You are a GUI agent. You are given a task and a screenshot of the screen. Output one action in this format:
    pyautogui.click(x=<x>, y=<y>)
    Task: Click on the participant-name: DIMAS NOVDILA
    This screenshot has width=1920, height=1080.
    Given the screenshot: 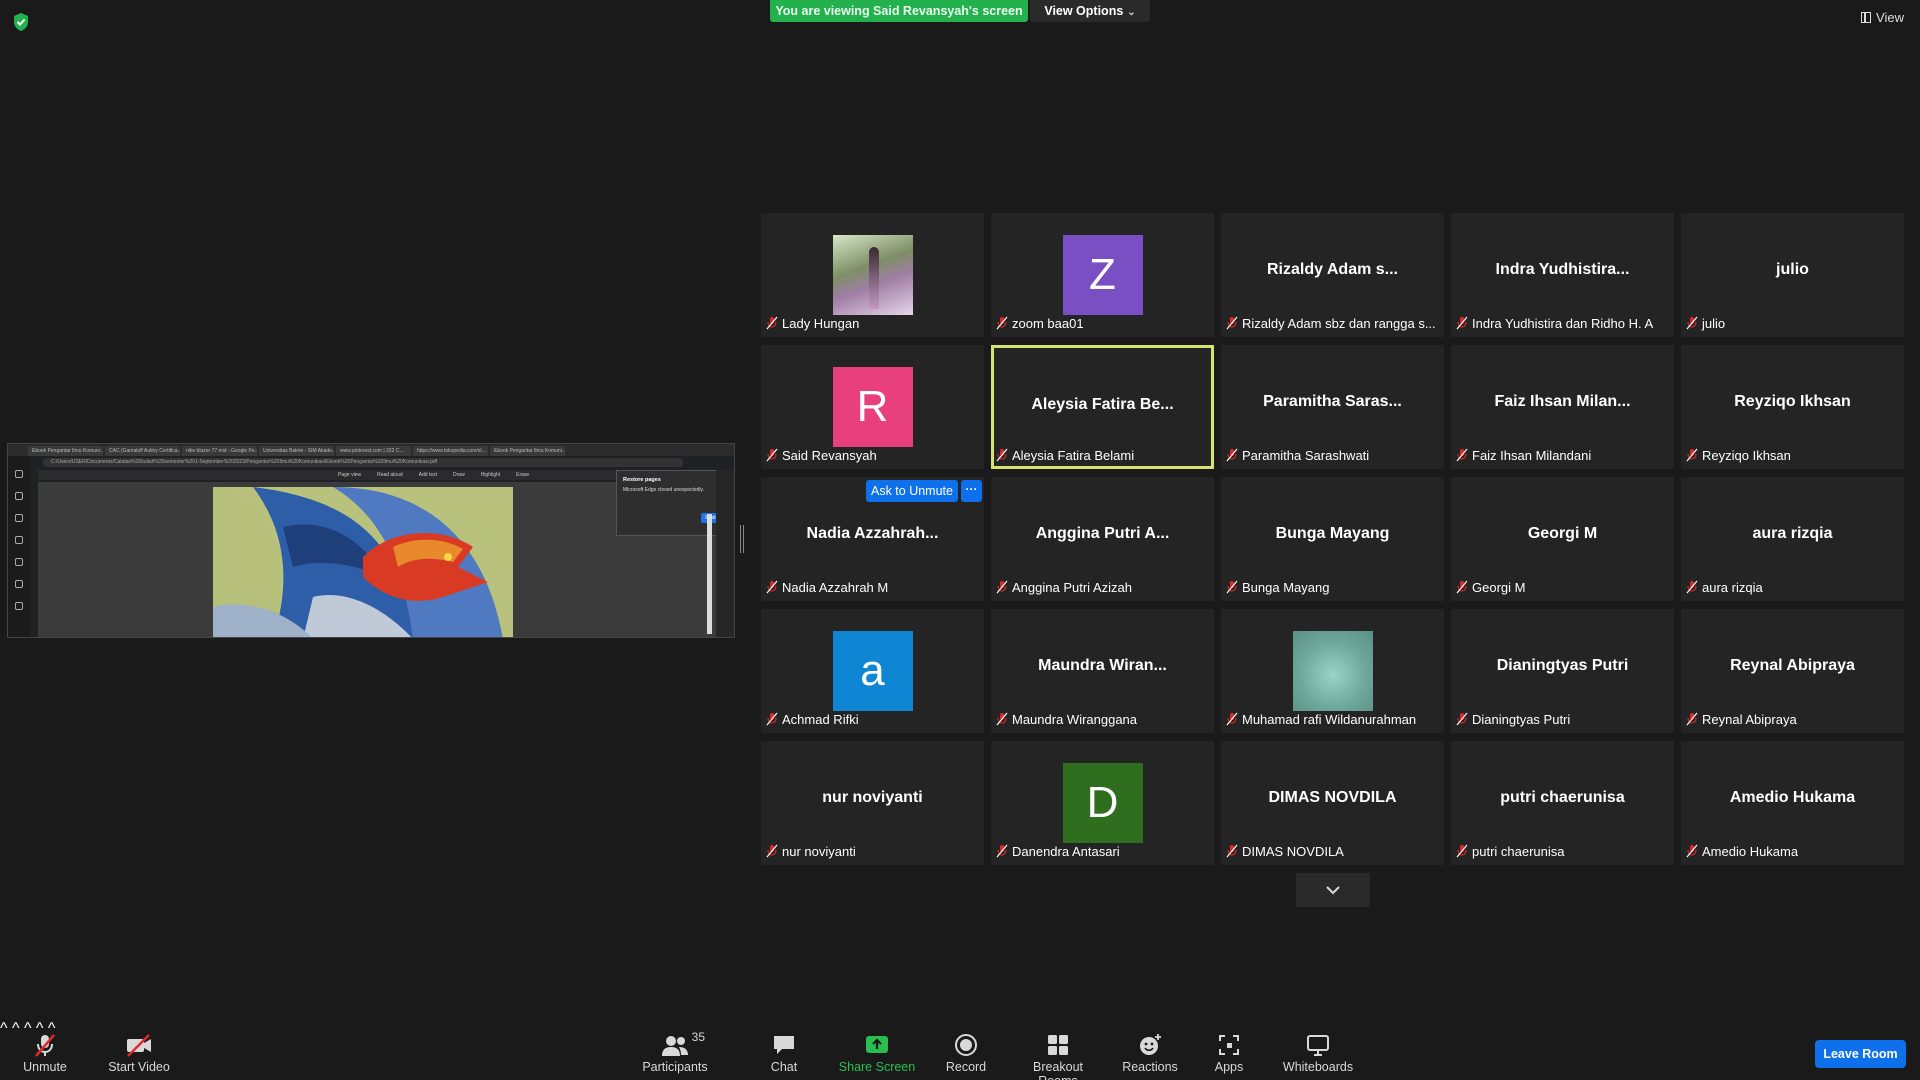 What is the action you would take?
    pyautogui.click(x=1293, y=851)
    